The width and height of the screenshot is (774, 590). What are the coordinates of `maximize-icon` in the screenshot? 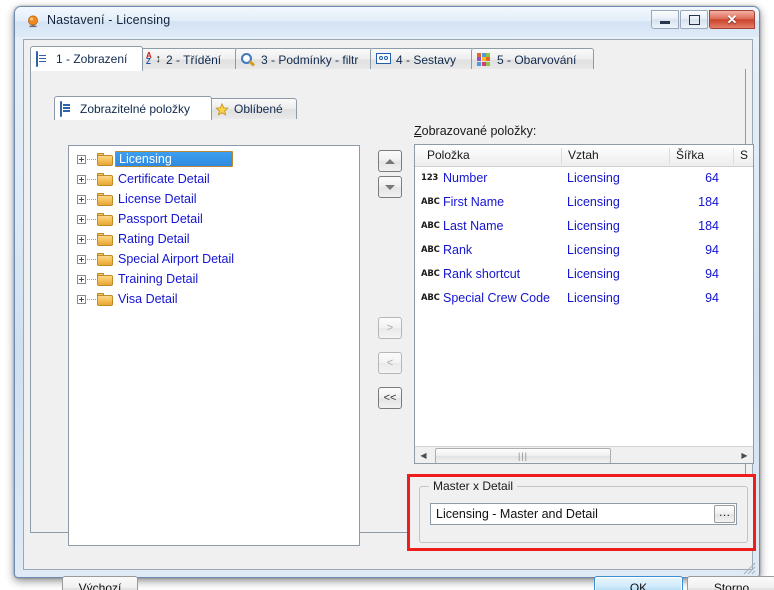 It's located at (694, 19).